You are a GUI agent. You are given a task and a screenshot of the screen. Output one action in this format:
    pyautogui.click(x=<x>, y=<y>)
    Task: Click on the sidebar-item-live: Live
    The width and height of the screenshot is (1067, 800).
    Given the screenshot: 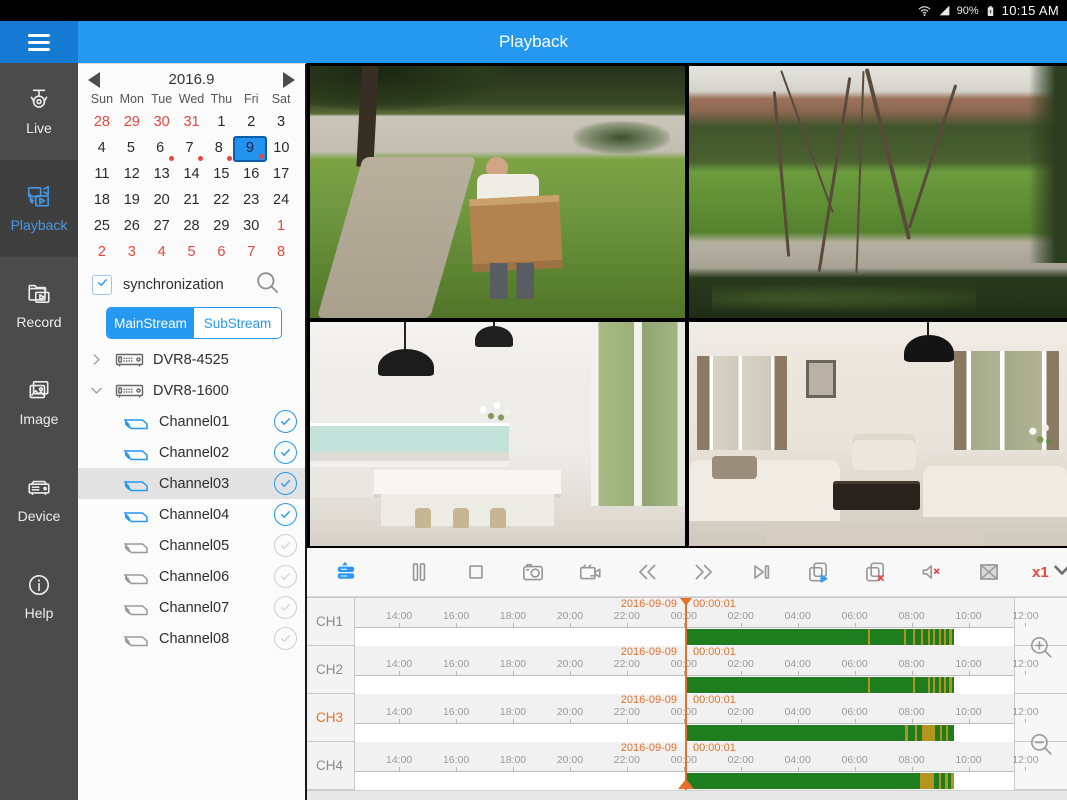 What is the action you would take?
    pyautogui.click(x=39, y=111)
    